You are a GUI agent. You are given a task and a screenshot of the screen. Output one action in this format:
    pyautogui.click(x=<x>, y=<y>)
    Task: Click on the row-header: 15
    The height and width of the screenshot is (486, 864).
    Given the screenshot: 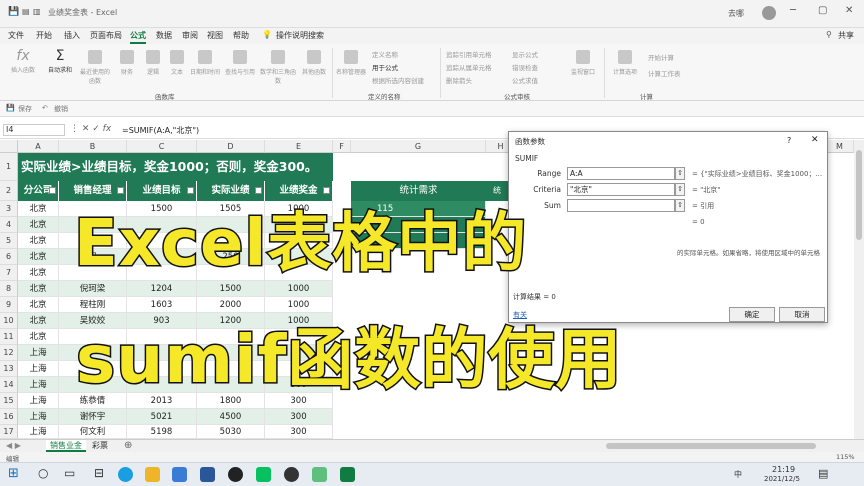 What is the action you would take?
    pyautogui.click(x=9, y=401)
    